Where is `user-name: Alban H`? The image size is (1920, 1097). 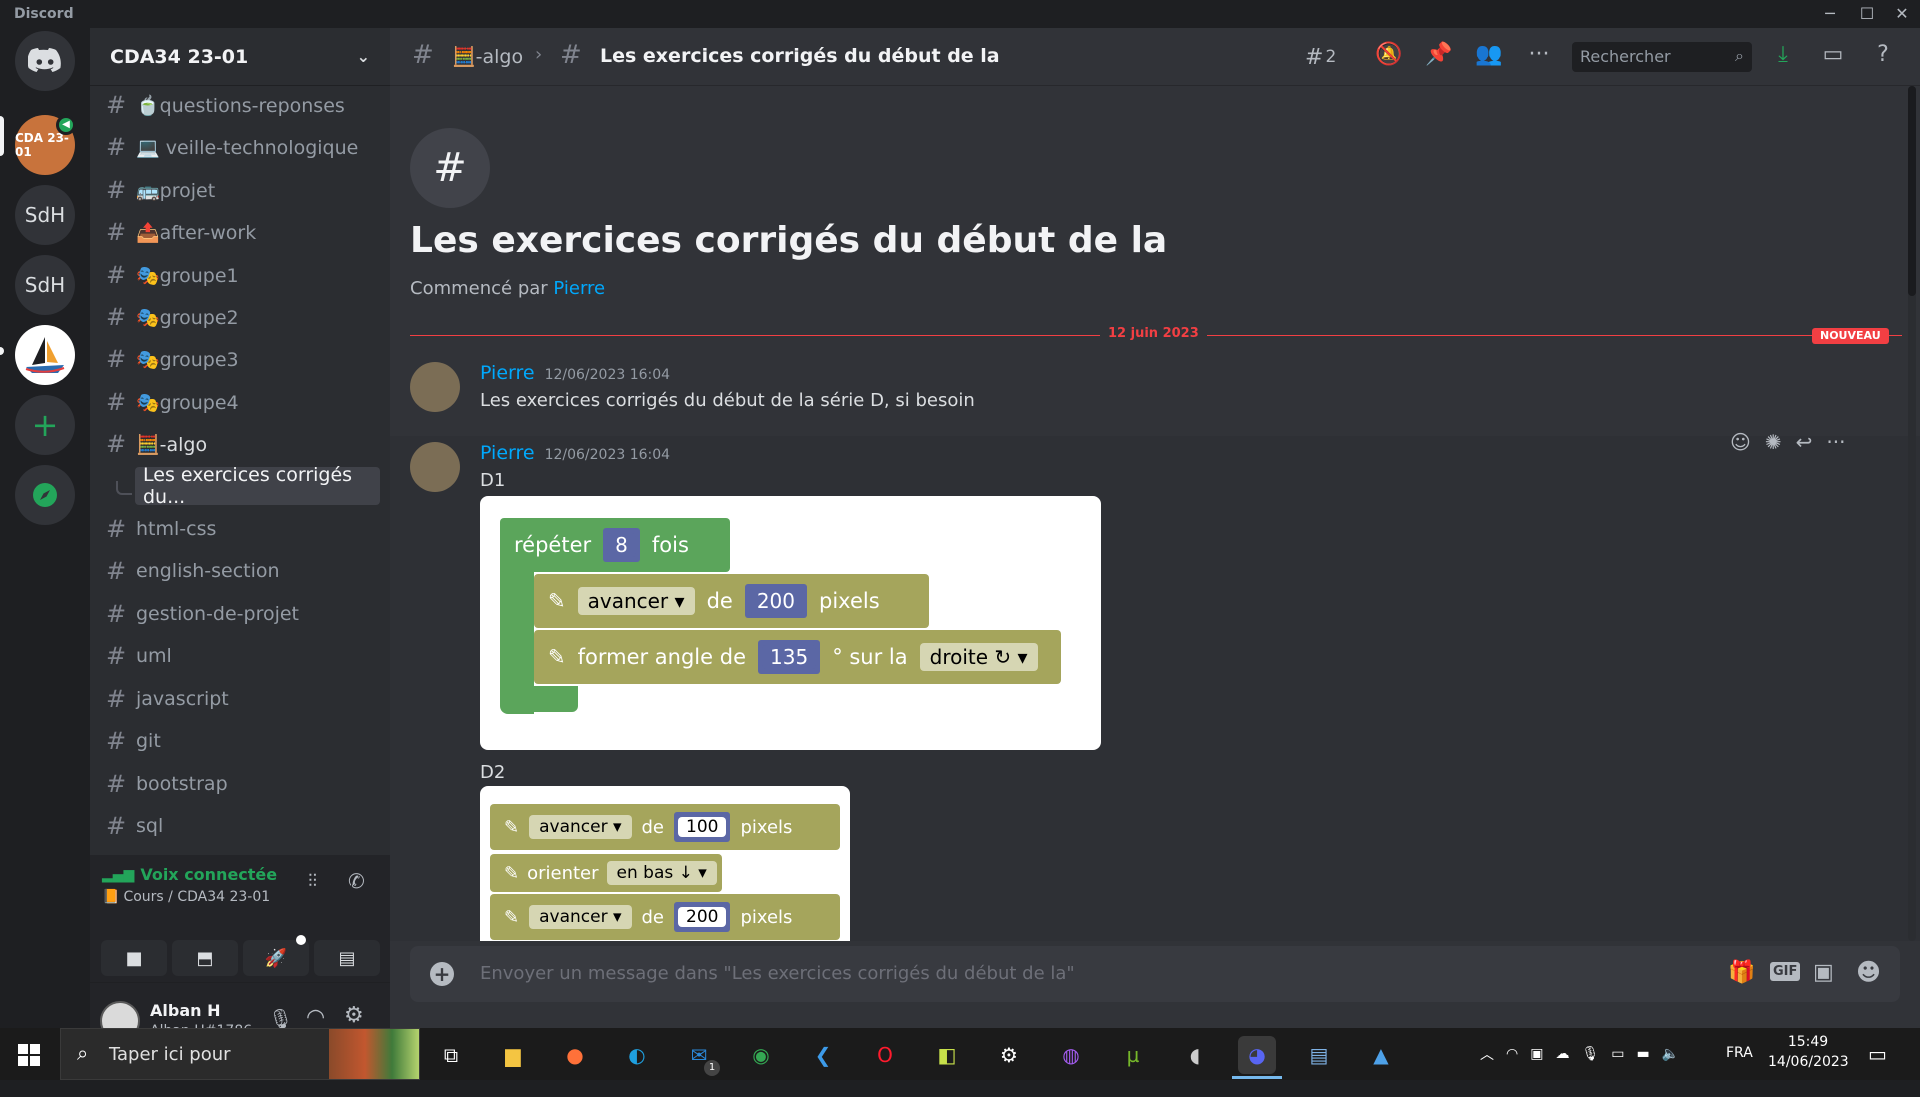 user-name: Alban H is located at coordinates (185, 1010).